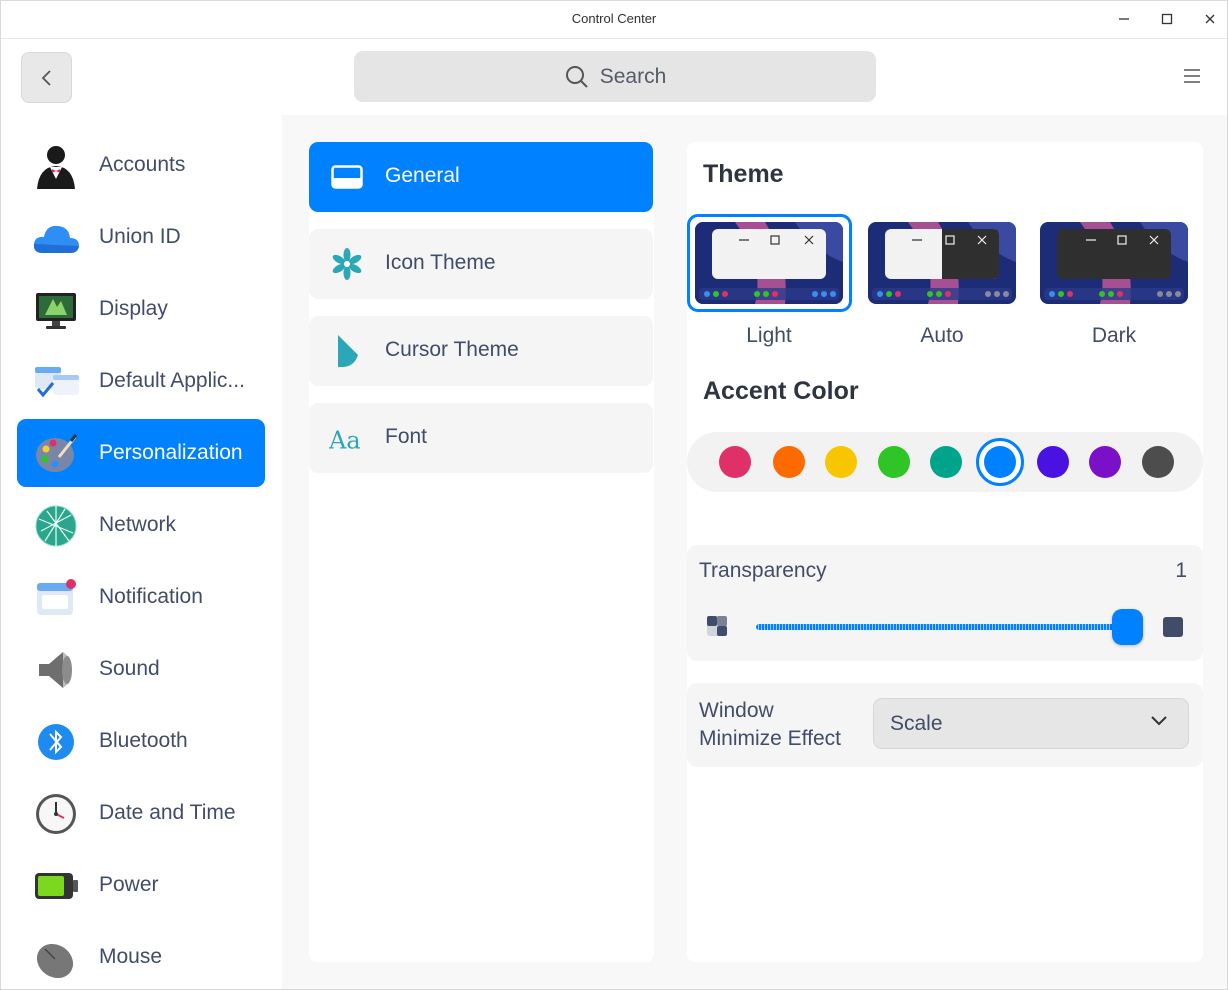 This screenshot has height=990, width=1228. Describe the element at coordinates (481, 438) in the screenshot. I see `subnav-item-font: Aa Font` at that location.